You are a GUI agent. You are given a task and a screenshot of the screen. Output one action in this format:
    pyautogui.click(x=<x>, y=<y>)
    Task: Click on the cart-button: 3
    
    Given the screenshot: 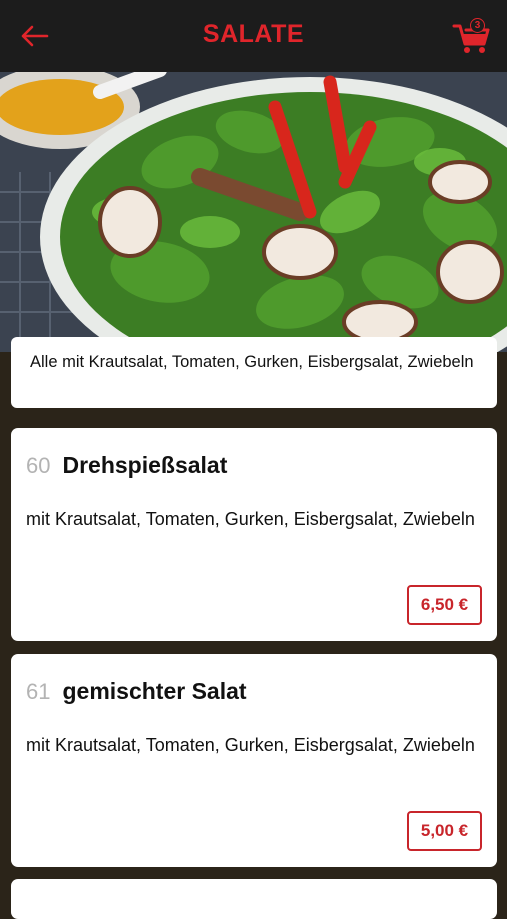 What is the action you would take?
    pyautogui.click(x=472, y=36)
    